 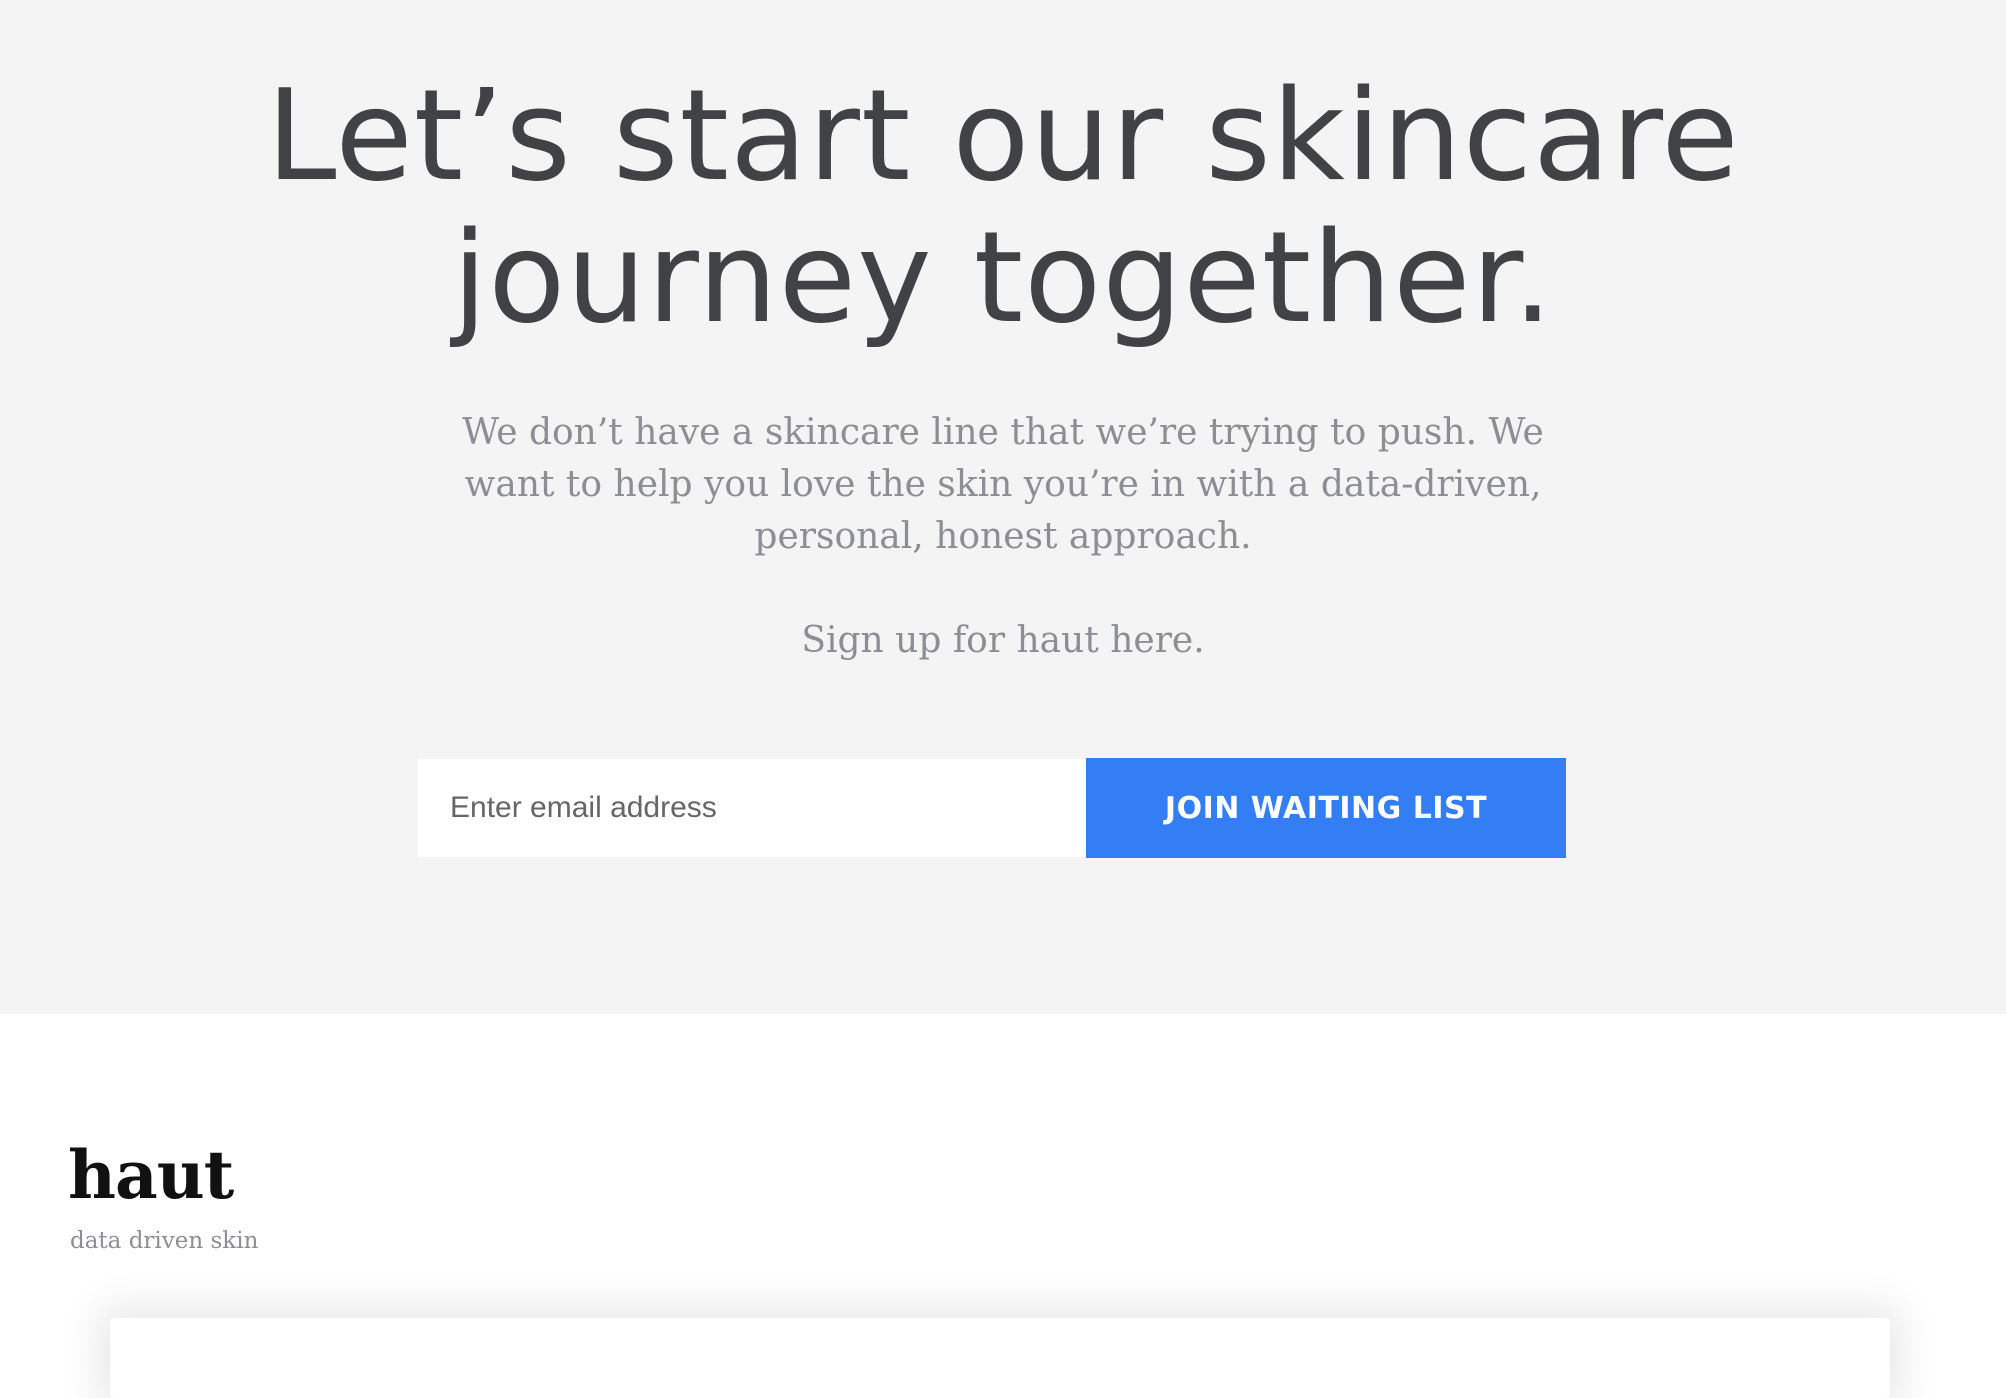 What do you see at coordinates (752, 808) in the screenshot?
I see `email-input` at bounding box center [752, 808].